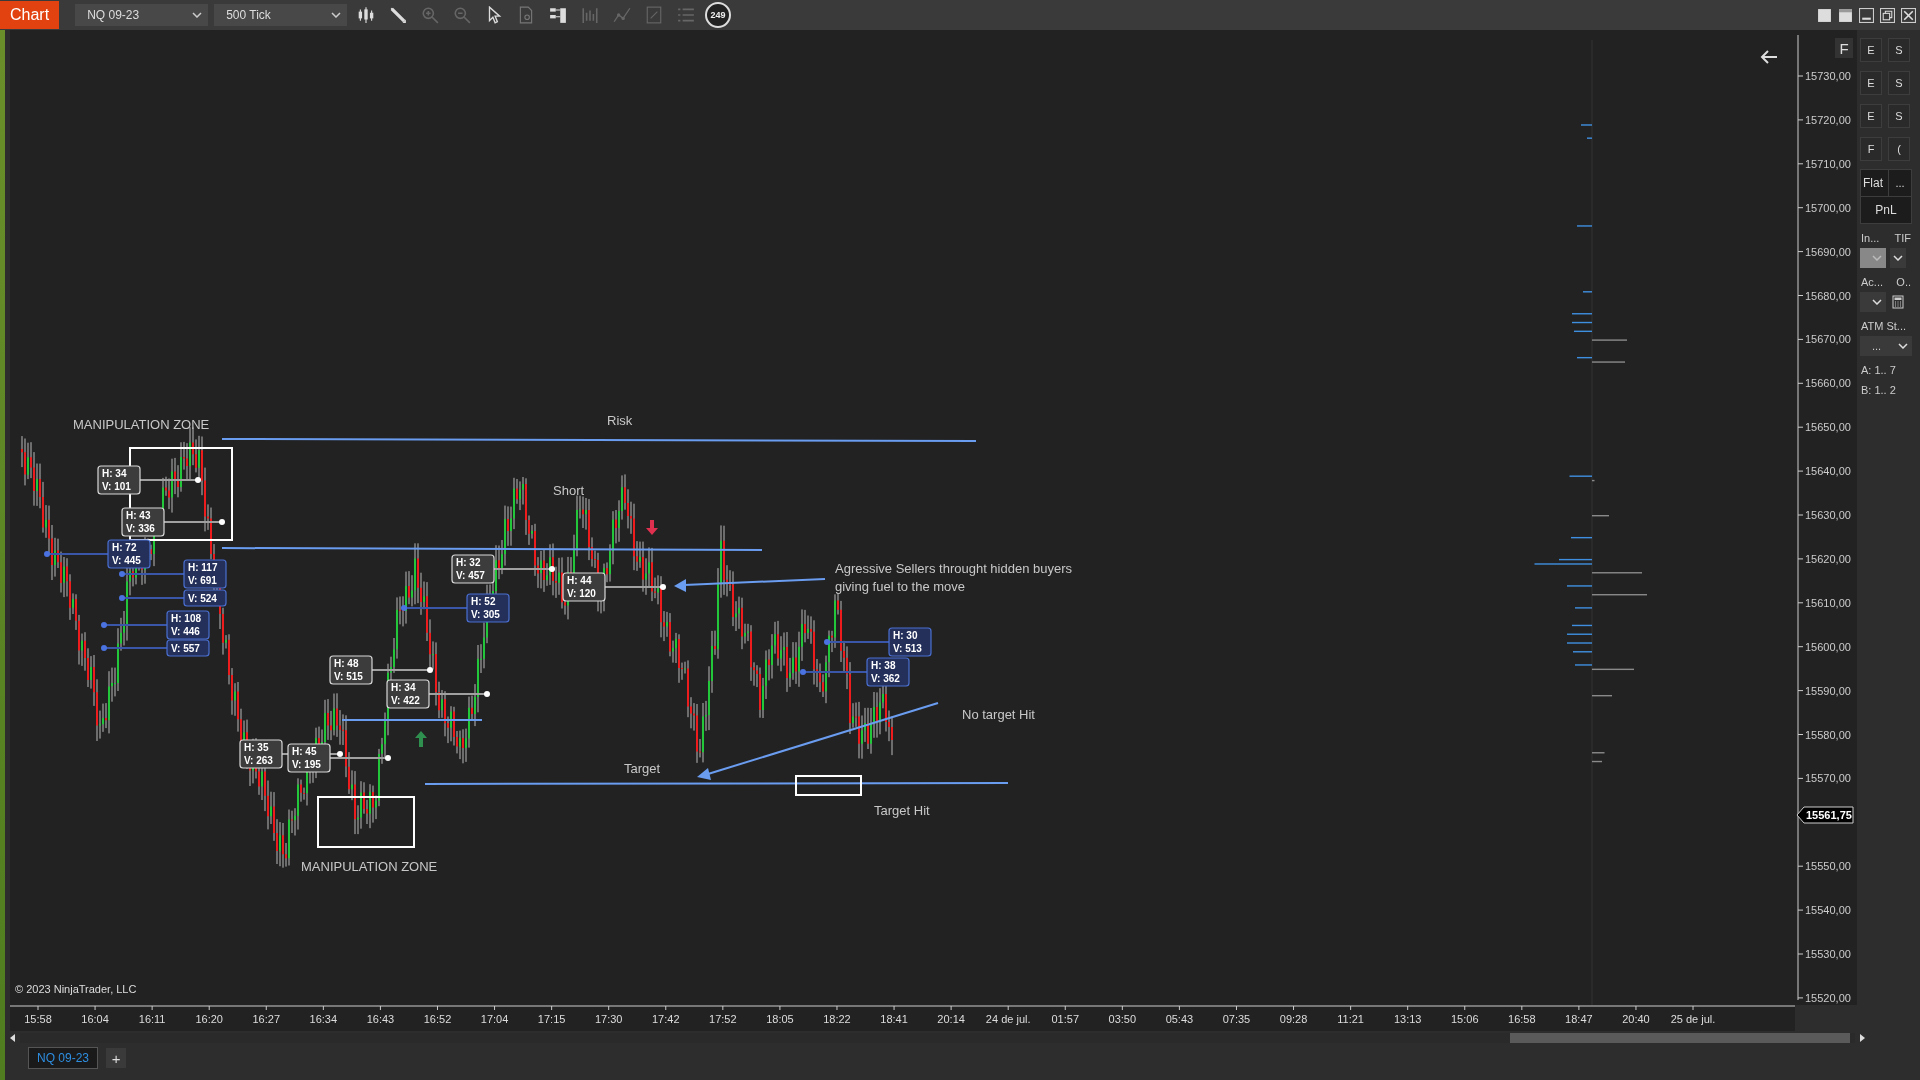 The height and width of the screenshot is (1080, 1920). I want to click on scroll-left-icon, so click(13, 1038).